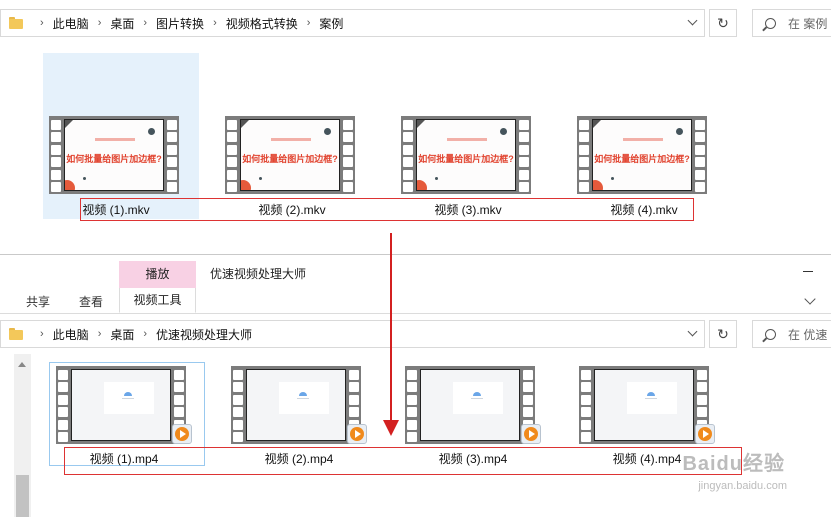 The width and height of the screenshot is (831, 517). What do you see at coordinates (180, 23) in the screenshot?
I see `breadcrumb-item: 图片转换` at bounding box center [180, 23].